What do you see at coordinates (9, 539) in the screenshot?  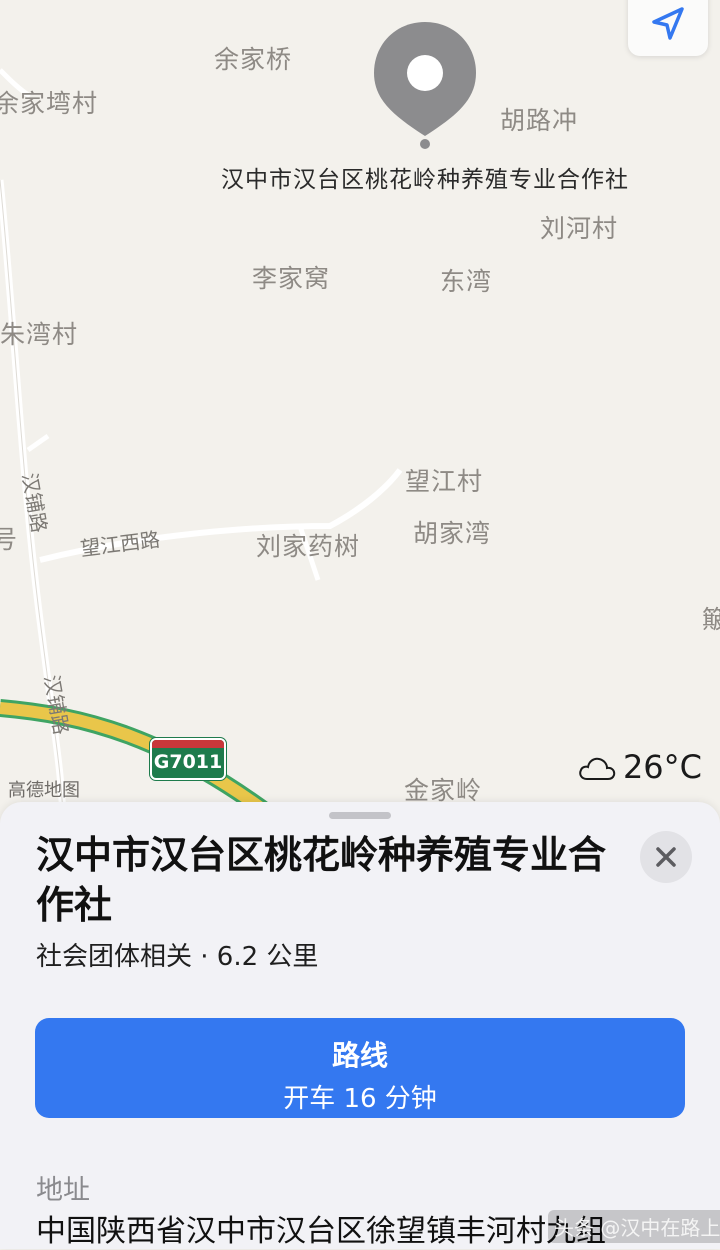 I see `place-label-partial: 号` at bounding box center [9, 539].